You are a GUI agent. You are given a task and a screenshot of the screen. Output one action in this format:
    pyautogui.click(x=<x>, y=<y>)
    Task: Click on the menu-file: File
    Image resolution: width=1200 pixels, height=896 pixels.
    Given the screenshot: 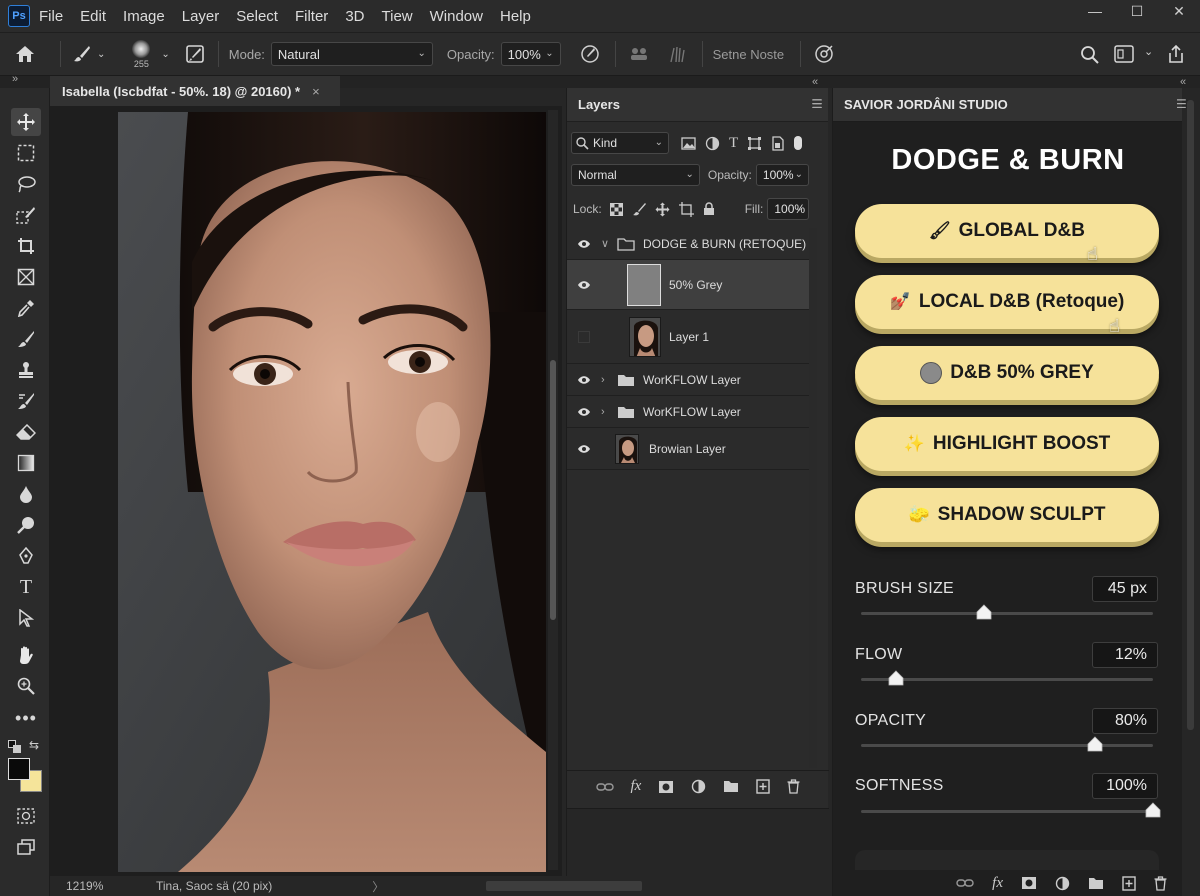 What is the action you would take?
    pyautogui.click(x=51, y=16)
    